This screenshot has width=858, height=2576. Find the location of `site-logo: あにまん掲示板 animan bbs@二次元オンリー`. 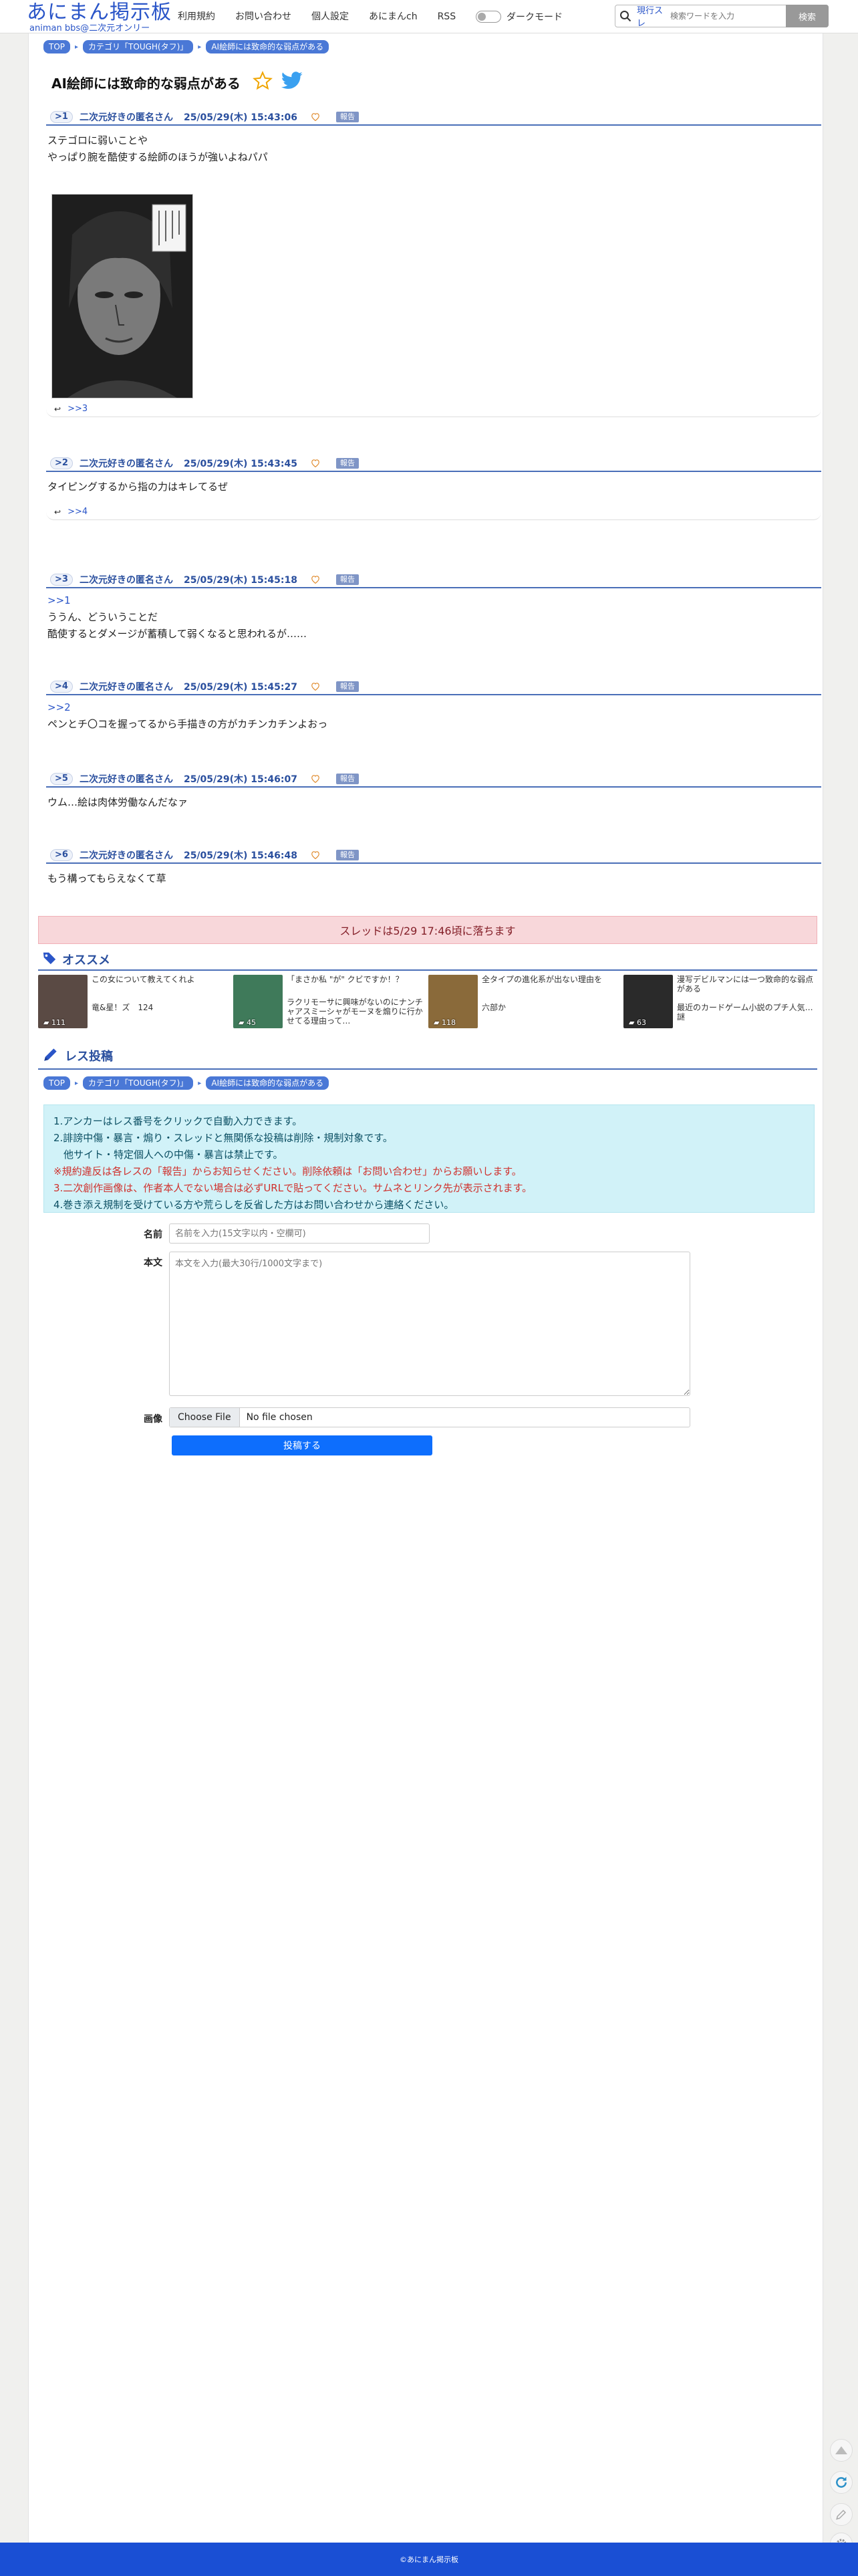

site-logo: あにまん掲示板 animan bbs@二次元オンリー is located at coordinates (100, 17).